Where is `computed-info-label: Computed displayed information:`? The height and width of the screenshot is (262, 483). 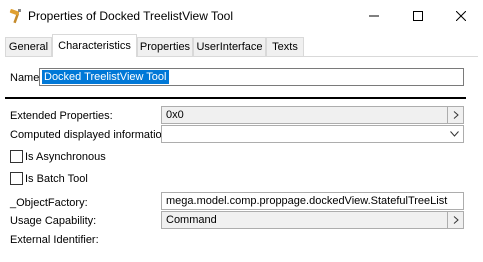 computed-info-label: Computed displayed information: is located at coordinates (90, 135).